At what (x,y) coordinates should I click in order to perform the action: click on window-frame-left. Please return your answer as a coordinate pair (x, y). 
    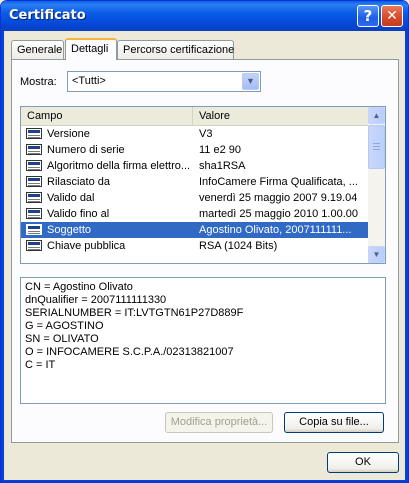
    Looking at the image, I should click on (2, 256).